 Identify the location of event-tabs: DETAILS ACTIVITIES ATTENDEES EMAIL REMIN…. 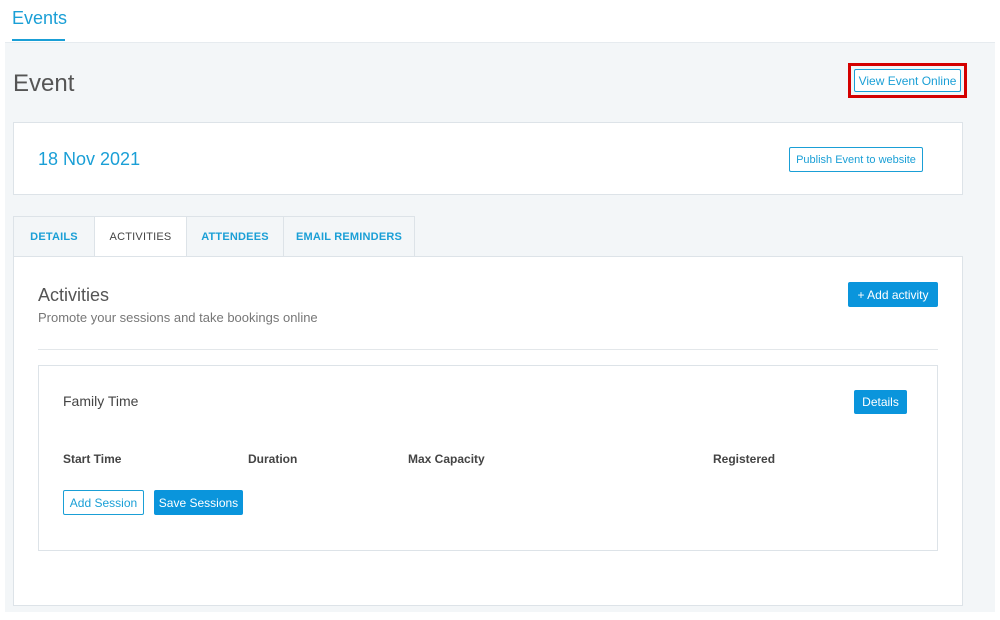
(214, 236).